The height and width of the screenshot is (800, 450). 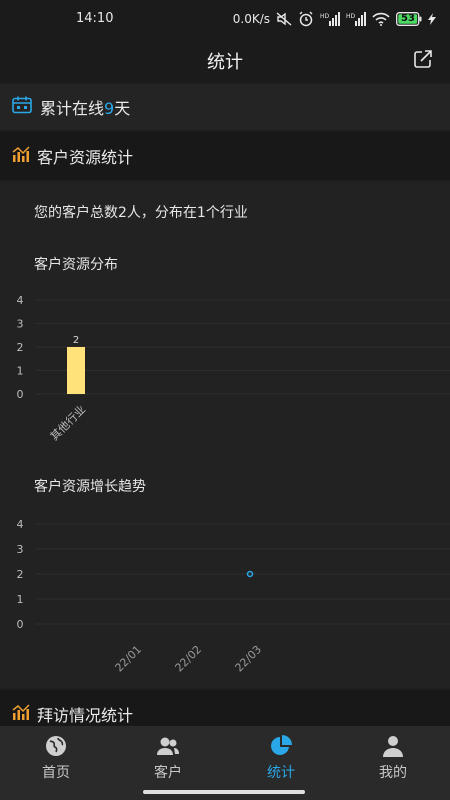 I want to click on status-icons: 0.0K/s HD HD 53, so click(x=334, y=19).